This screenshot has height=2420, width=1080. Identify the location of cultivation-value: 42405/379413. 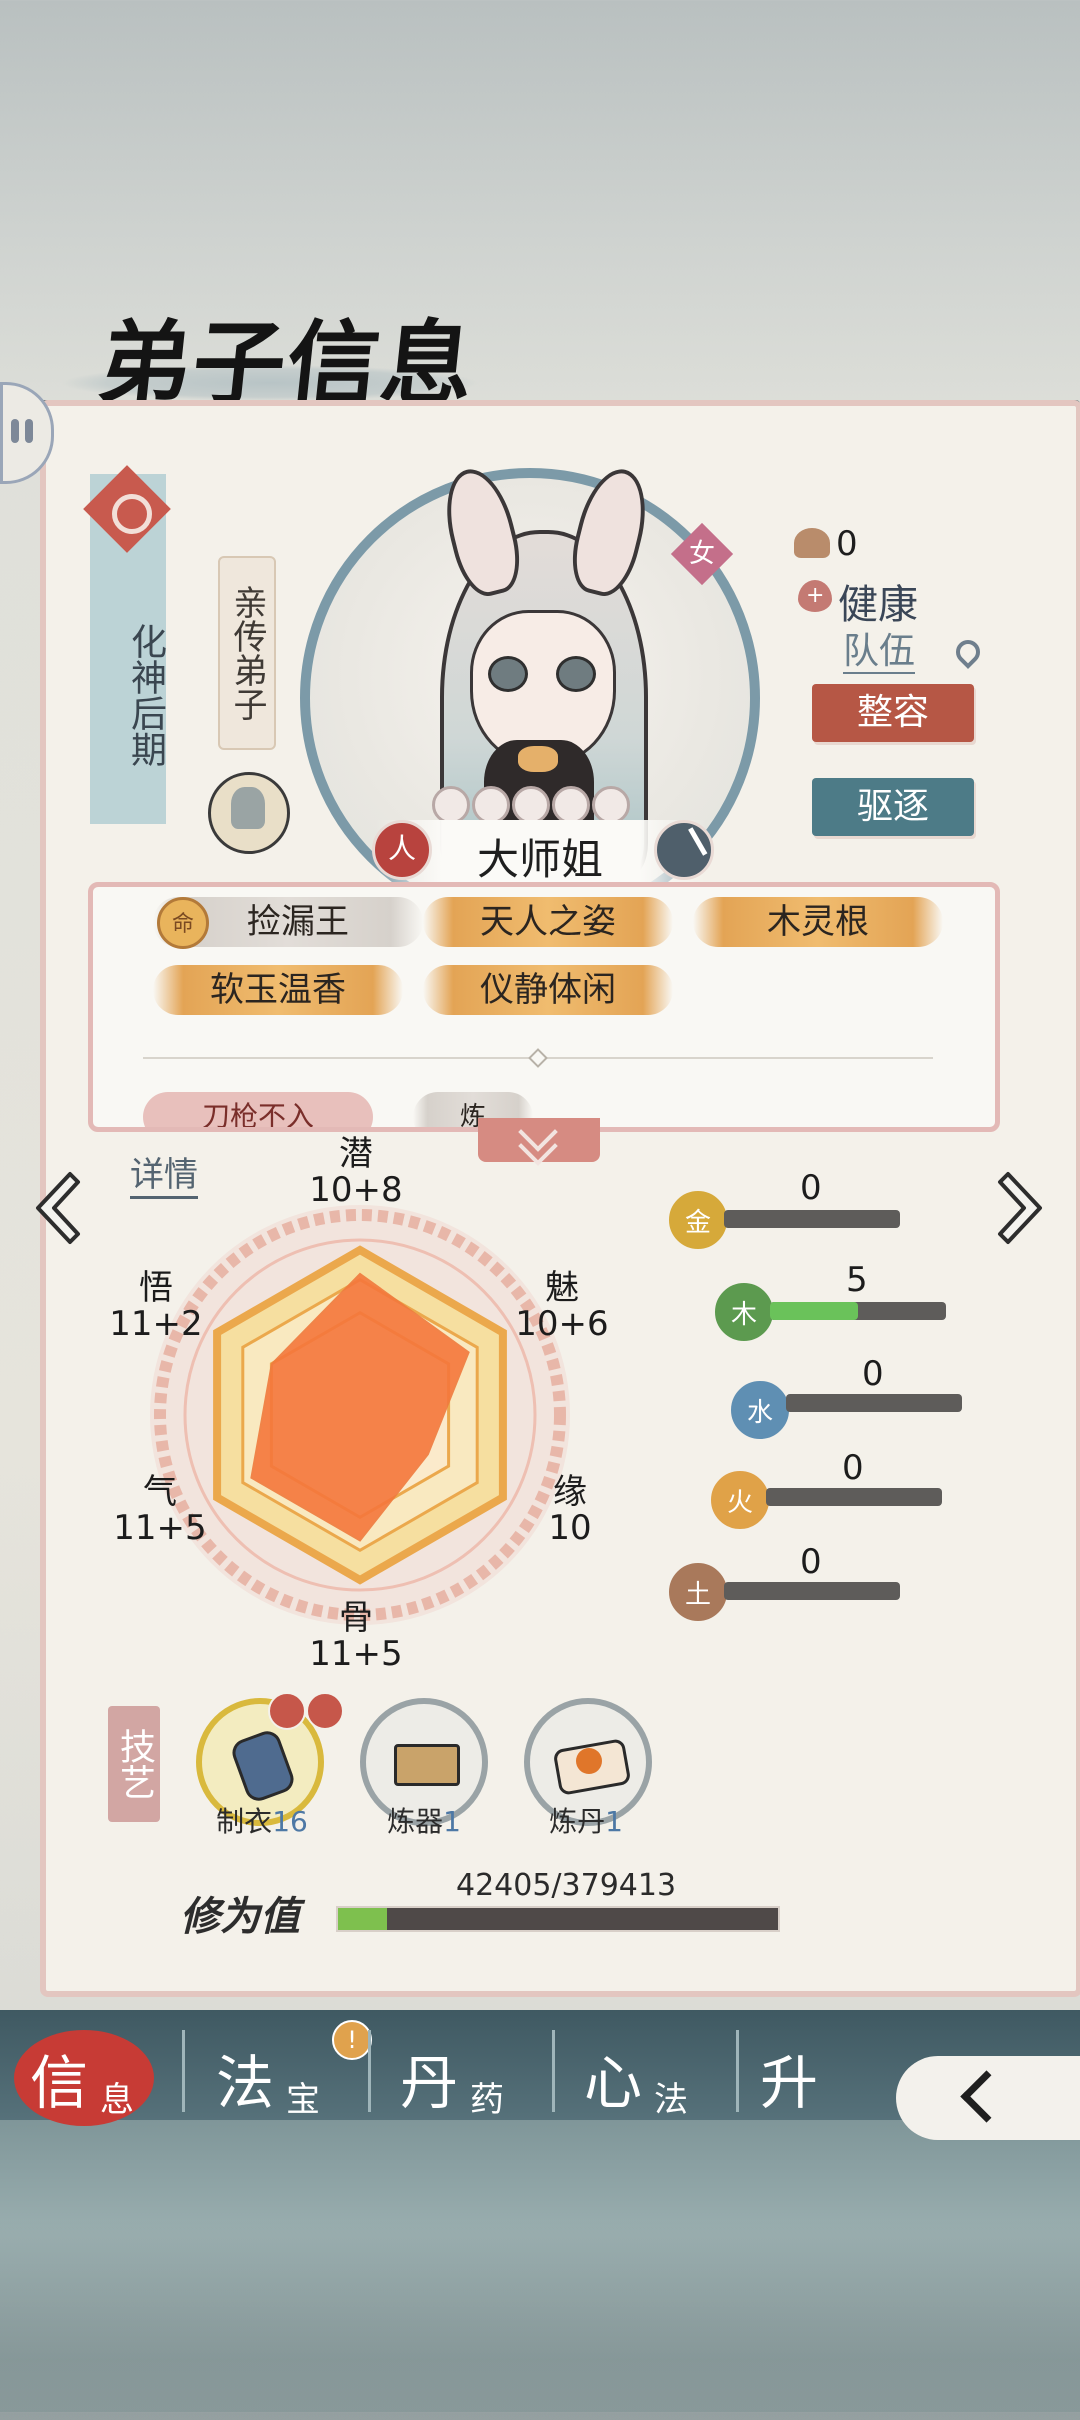
(566, 1885).